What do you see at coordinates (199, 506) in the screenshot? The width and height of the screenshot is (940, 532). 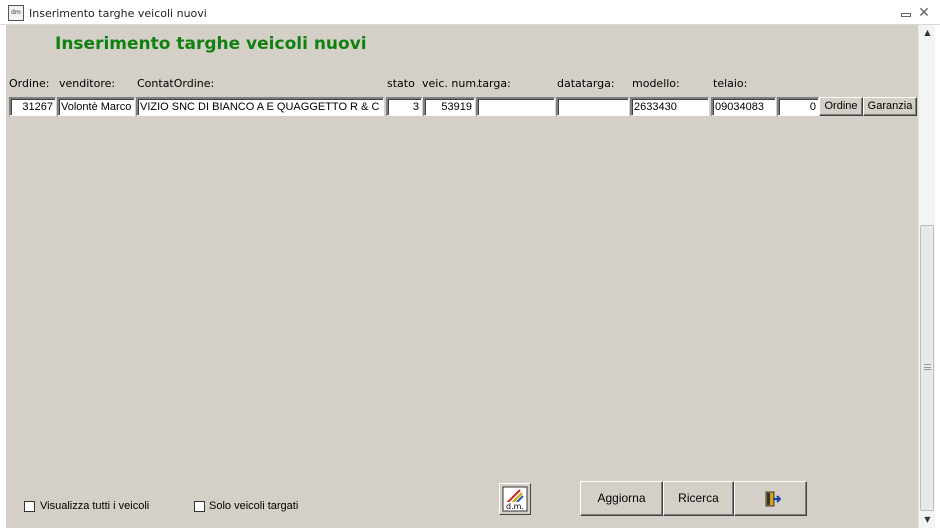 I see `solo-targati-checkbox` at bounding box center [199, 506].